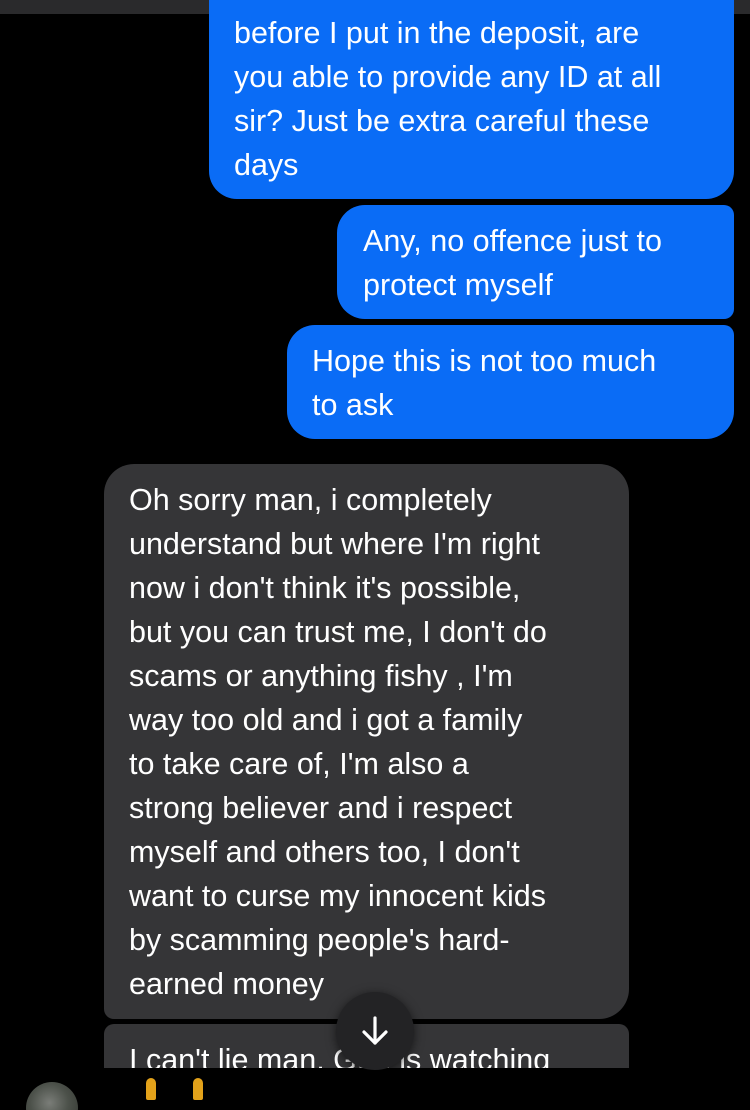 The height and width of the screenshot is (1110, 750). I want to click on arrow-down-icon, so click(375, 1030).